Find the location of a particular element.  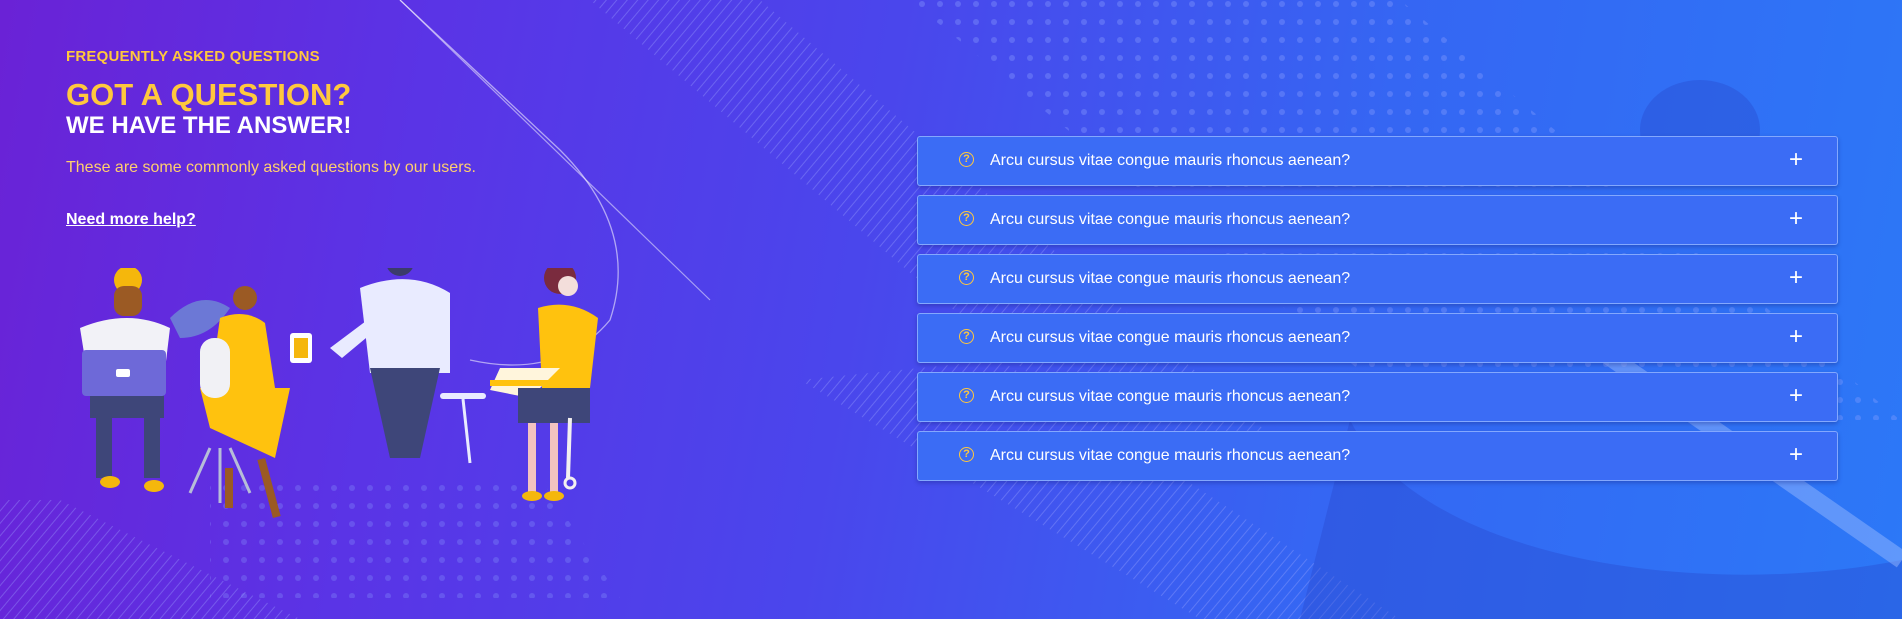

person-with-laptop-illustration is located at coordinates (125, 380).